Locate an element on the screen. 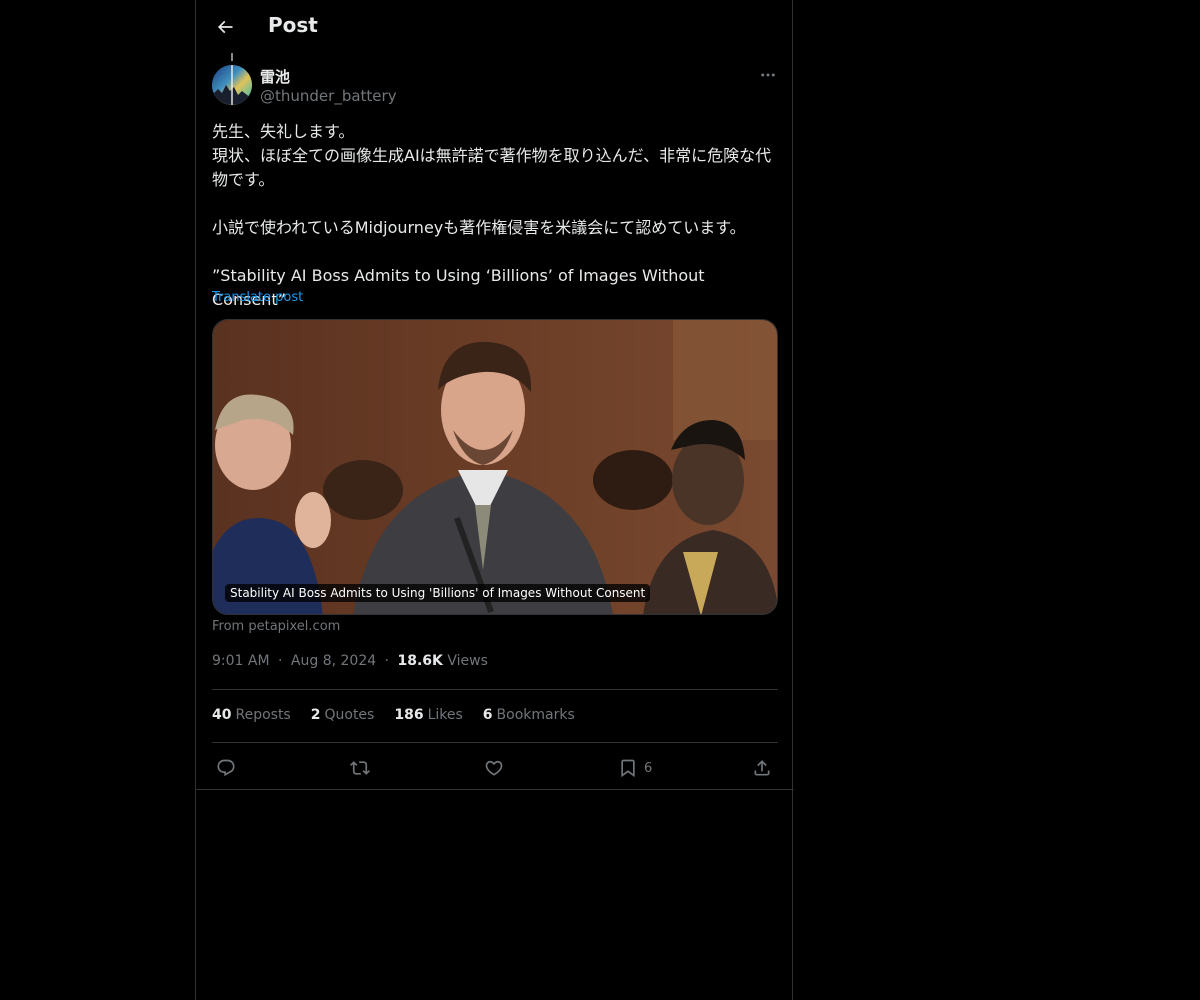 This screenshot has height=1000, width=1200. bookmarks-stat: 6 Bookmarks is located at coordinates (529, 715).